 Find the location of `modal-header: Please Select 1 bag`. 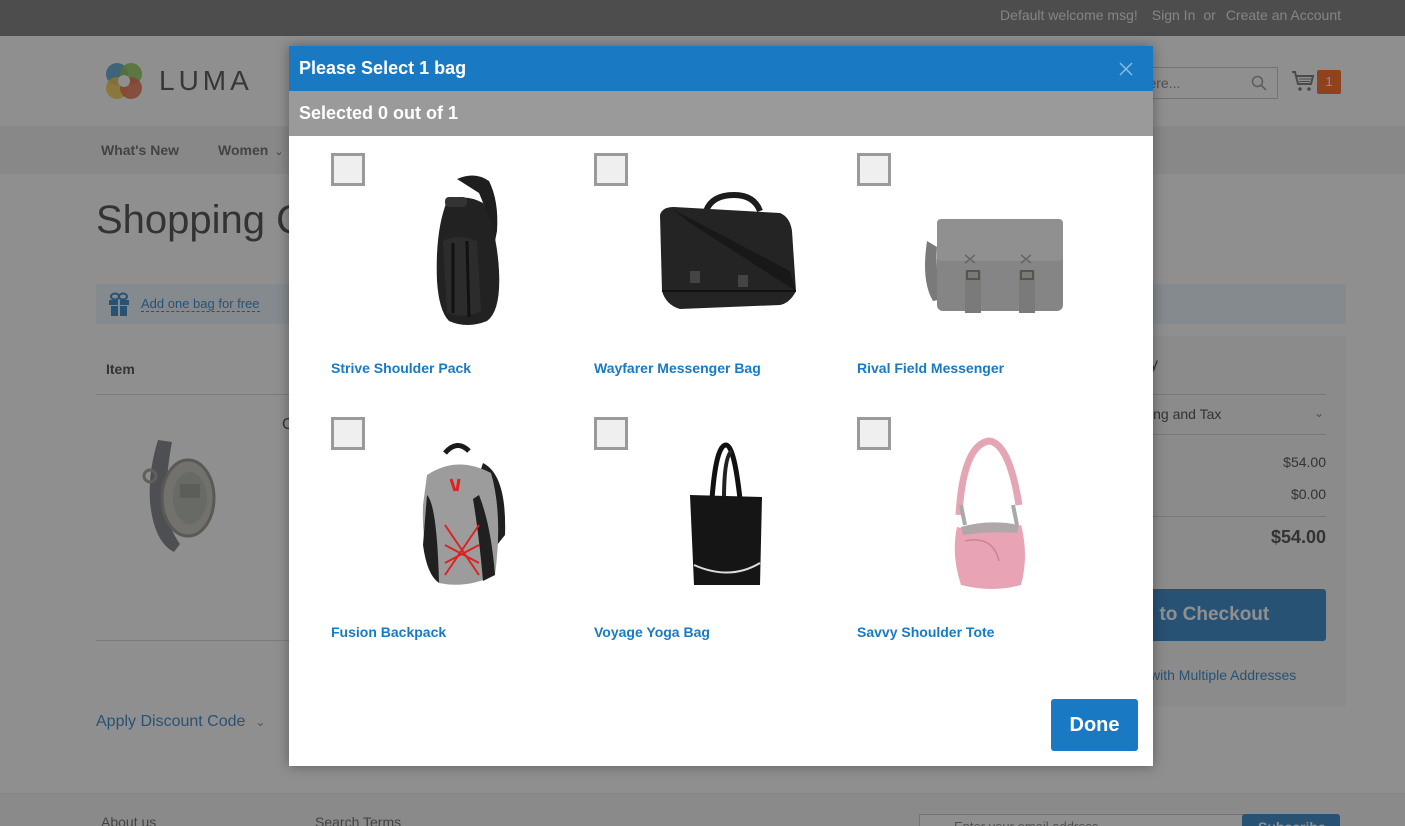

modal-header: Please Select 1 bag is located at coordinates (721, 68).